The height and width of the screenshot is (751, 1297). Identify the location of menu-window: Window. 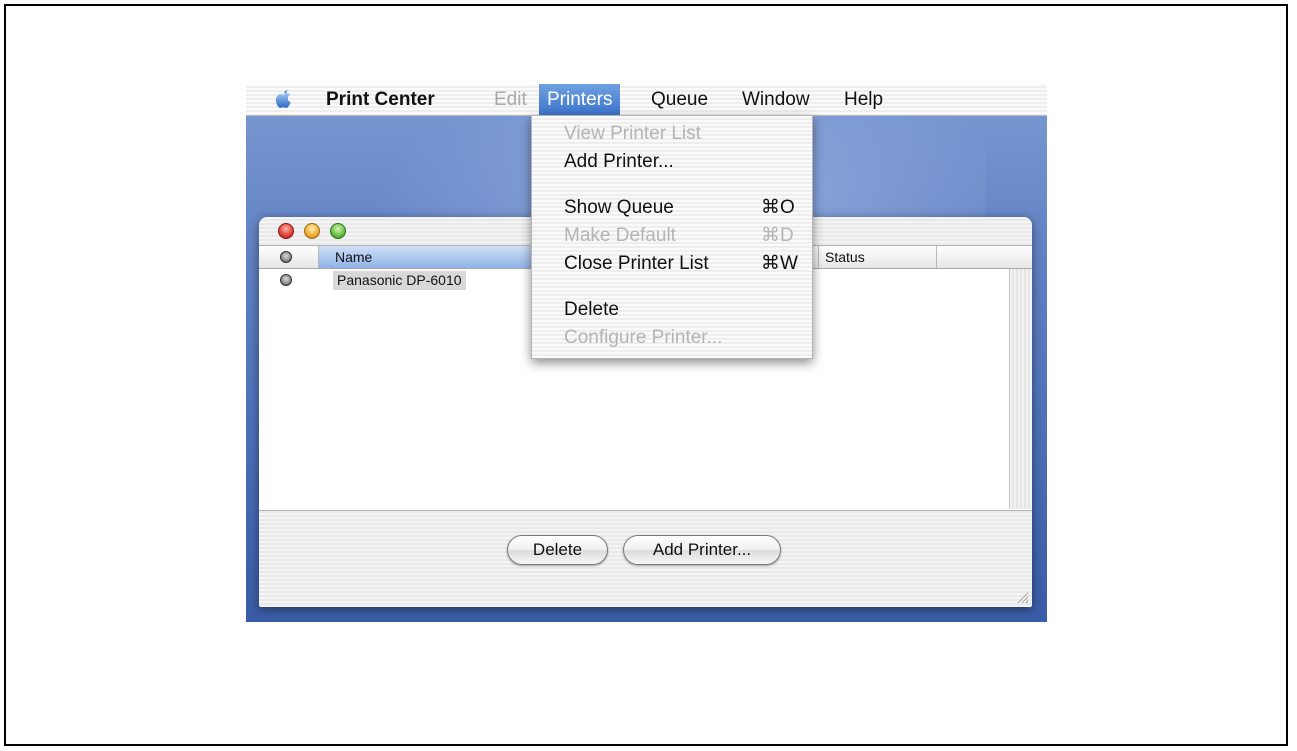
(776, 99).